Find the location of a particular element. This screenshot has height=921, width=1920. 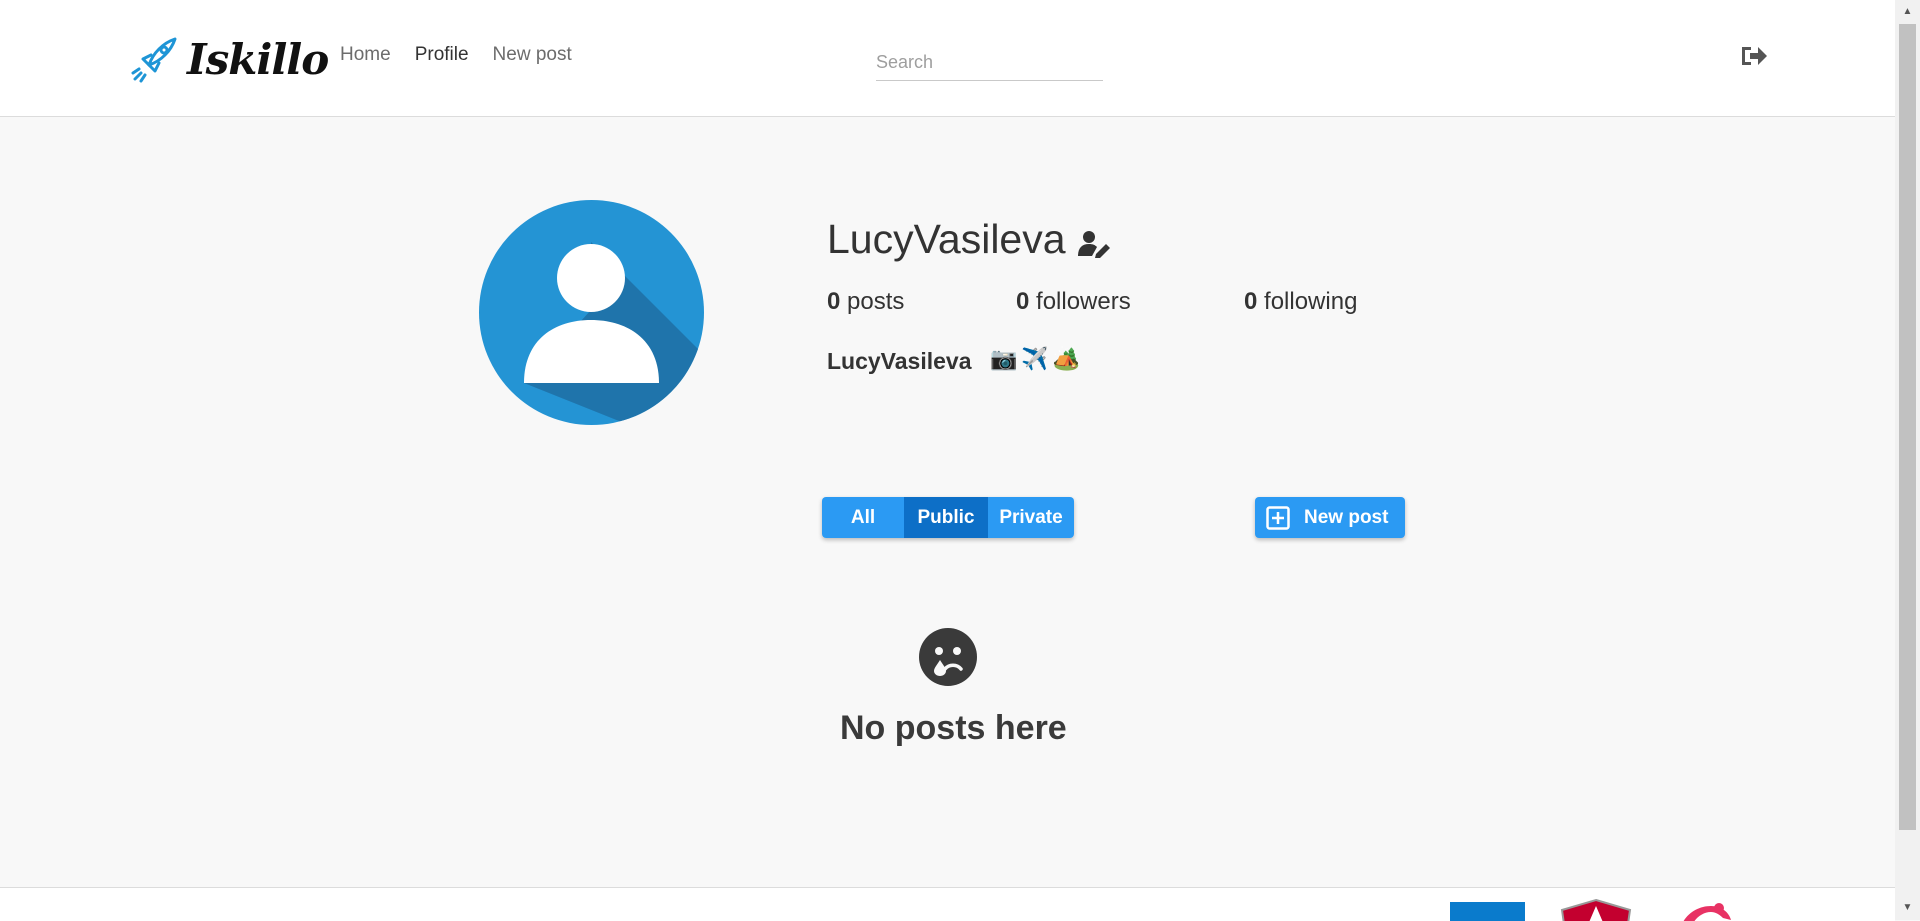

nav-home-link: Home is located at coordinates (365, 55).